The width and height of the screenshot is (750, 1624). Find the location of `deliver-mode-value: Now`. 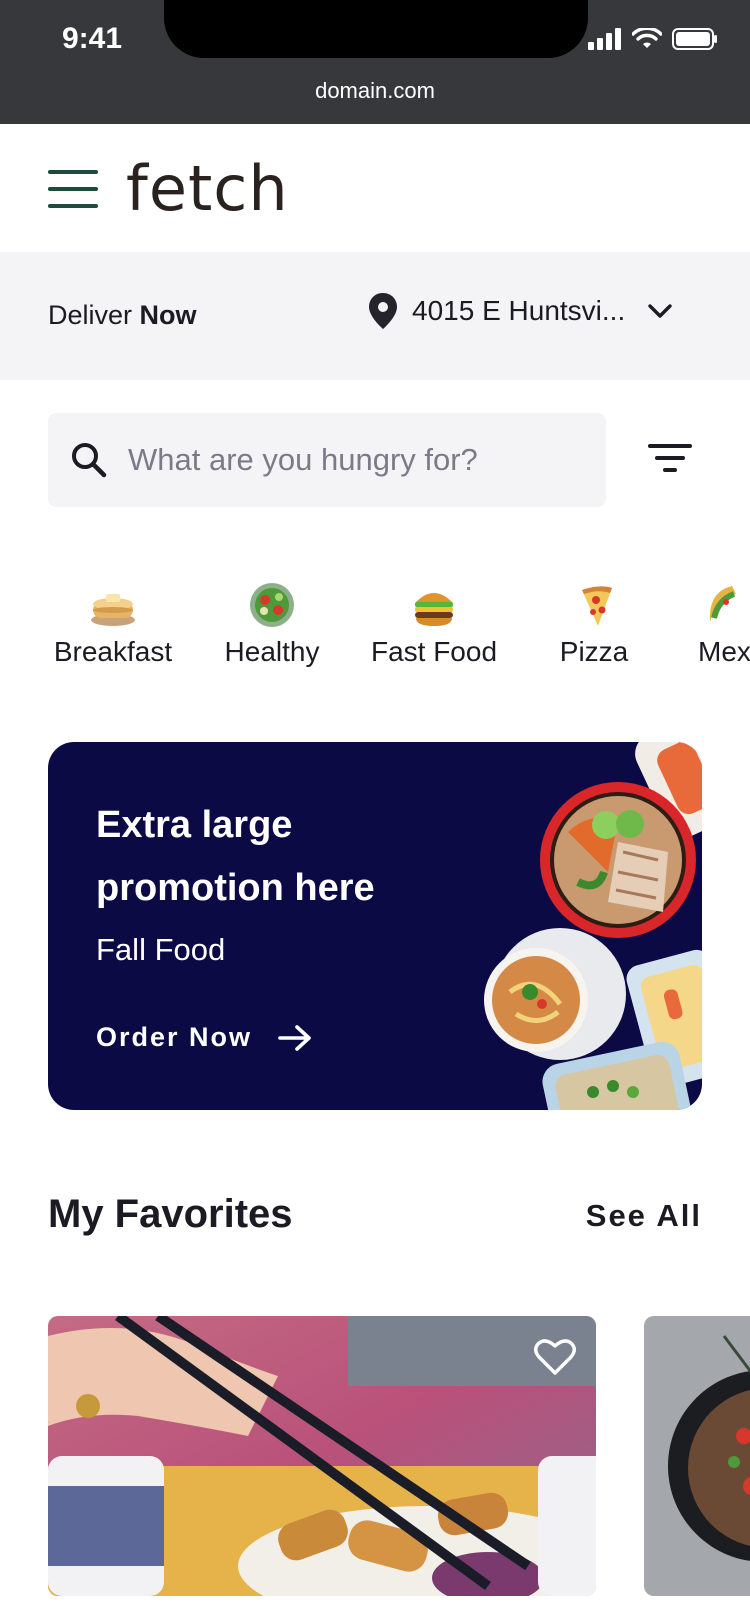

deliver-mode-value: Now is located at coordinates (168, 315).